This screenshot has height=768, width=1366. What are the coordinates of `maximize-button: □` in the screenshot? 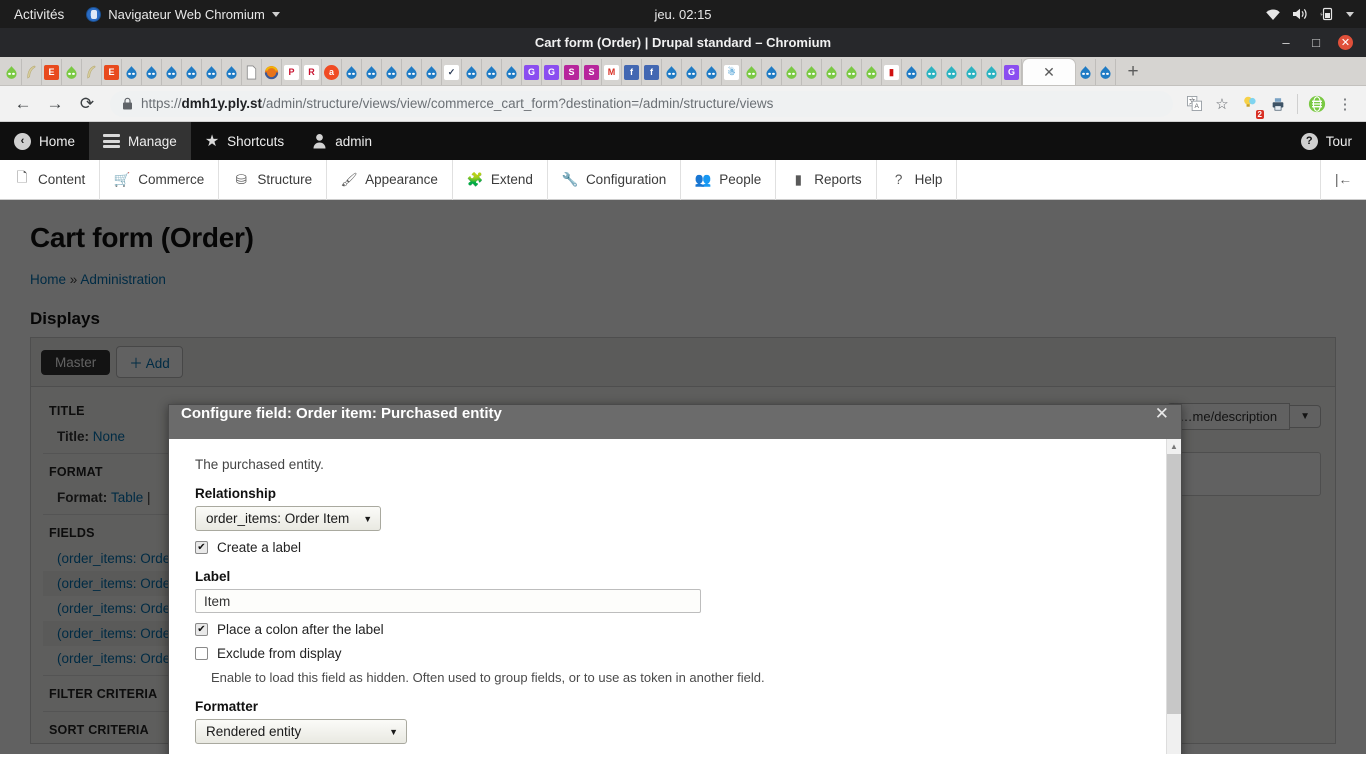 It's located at (1316, 43).